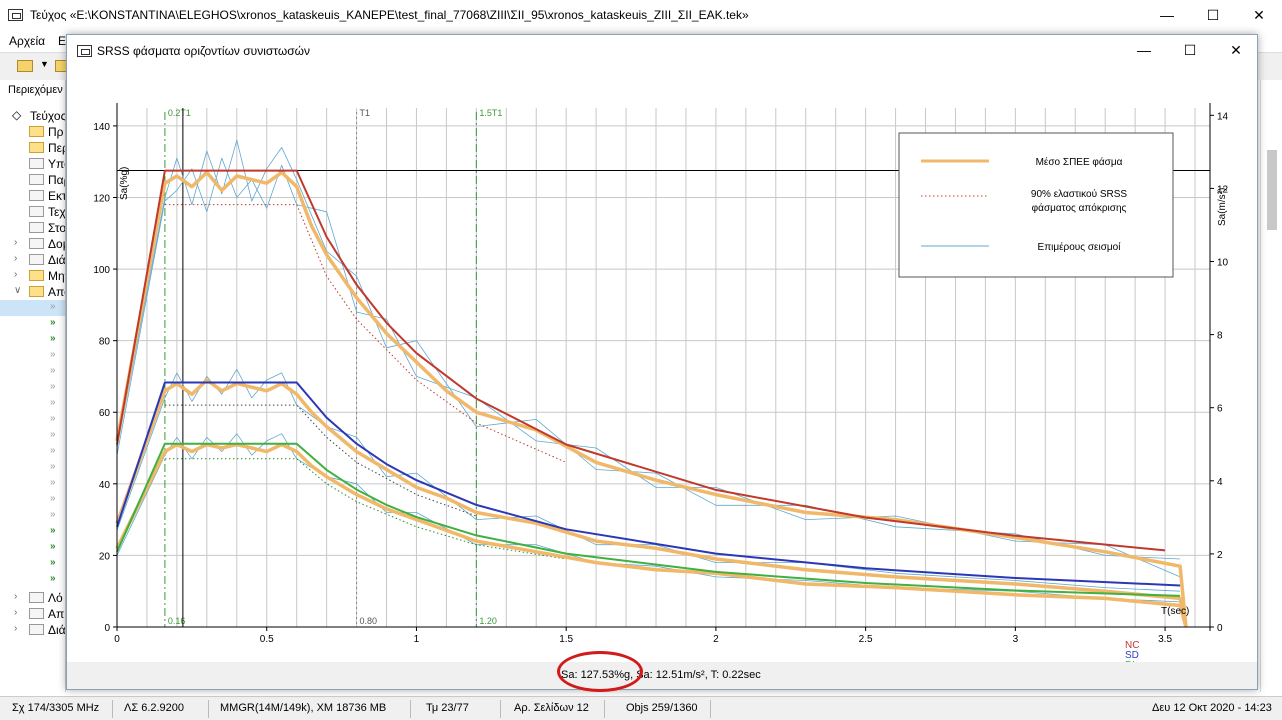 The image size is (1282, 720). I want to click on readout-bar: Sa: 127.53%g, Sa: 12.51m/s², T: 0.22sec, so click(662, 675).